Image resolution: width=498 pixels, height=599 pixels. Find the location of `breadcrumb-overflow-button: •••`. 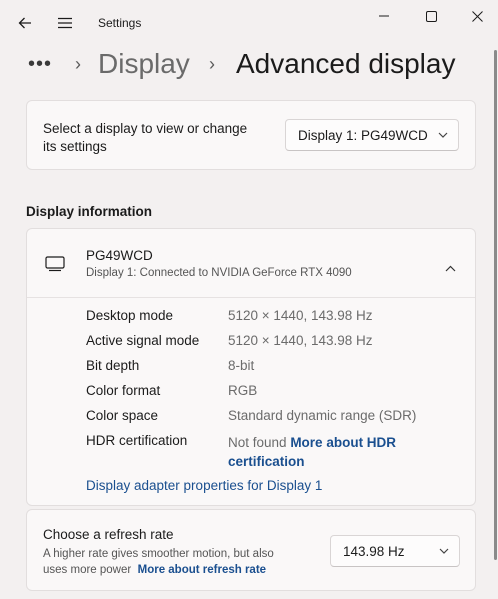

breadcrumb-overflow-button: ••• is located at coordinates (40, 64).